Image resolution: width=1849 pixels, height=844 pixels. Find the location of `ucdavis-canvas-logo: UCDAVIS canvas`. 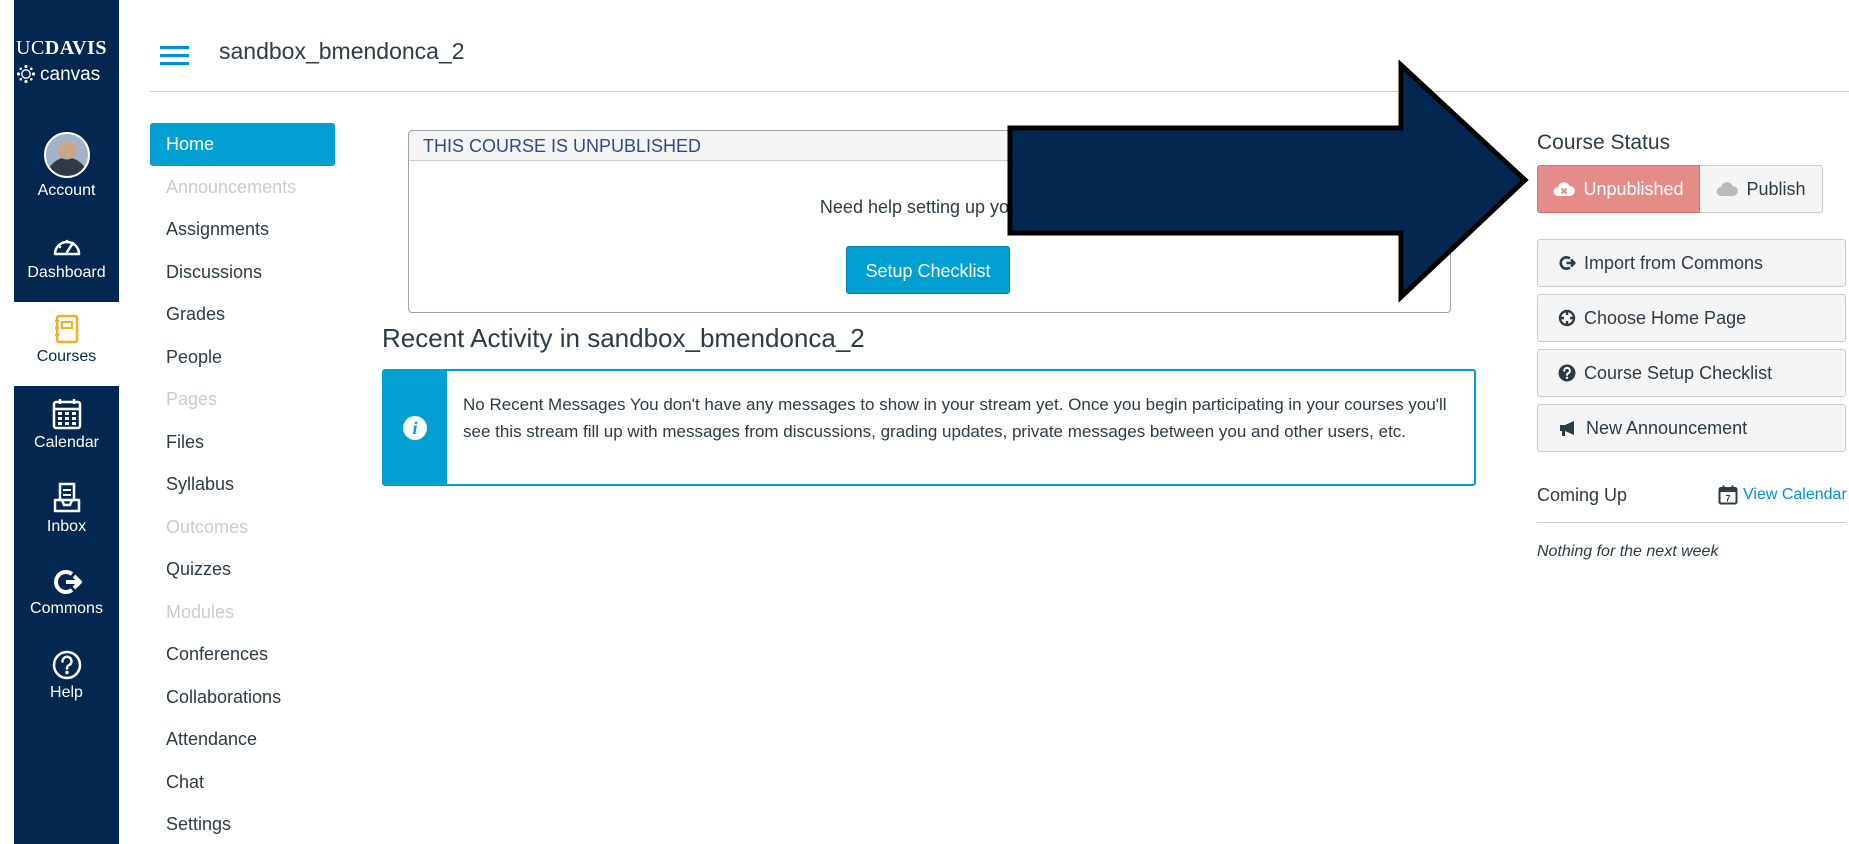

ucdavis-canvas-logo: UCDAVIS canvas is located at coordinates (66, 61).